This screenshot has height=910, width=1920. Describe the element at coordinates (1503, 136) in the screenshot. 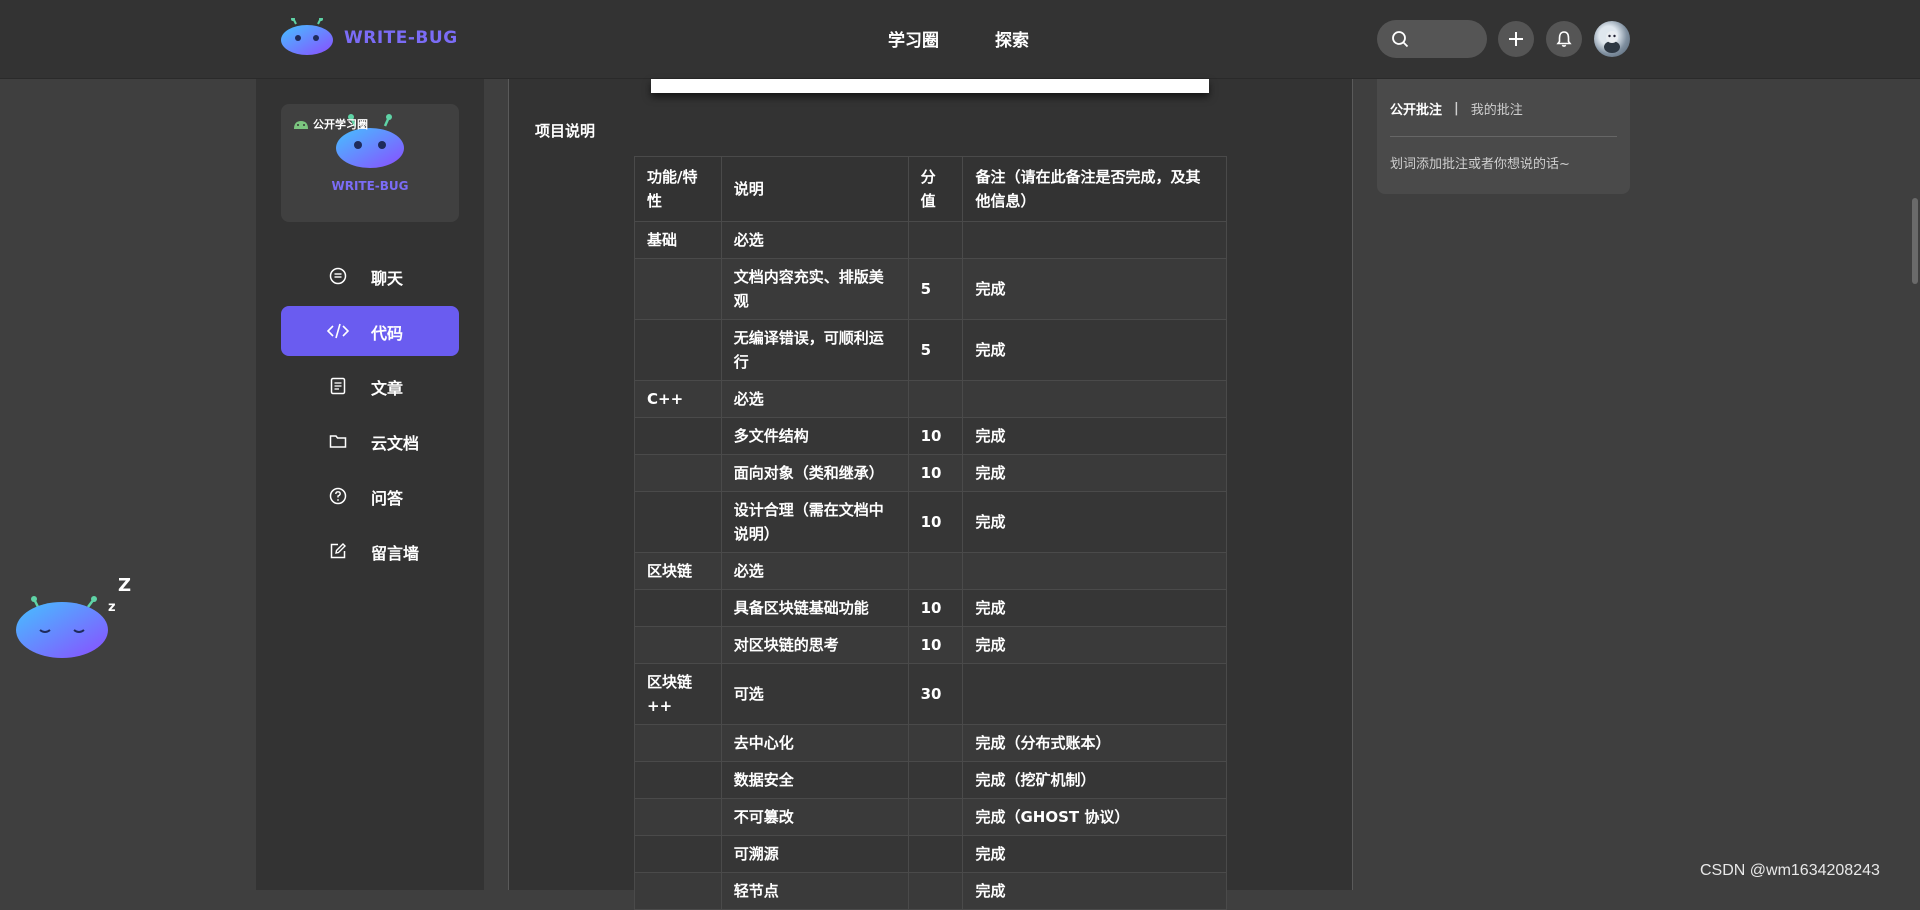

I see `divider` at that location.